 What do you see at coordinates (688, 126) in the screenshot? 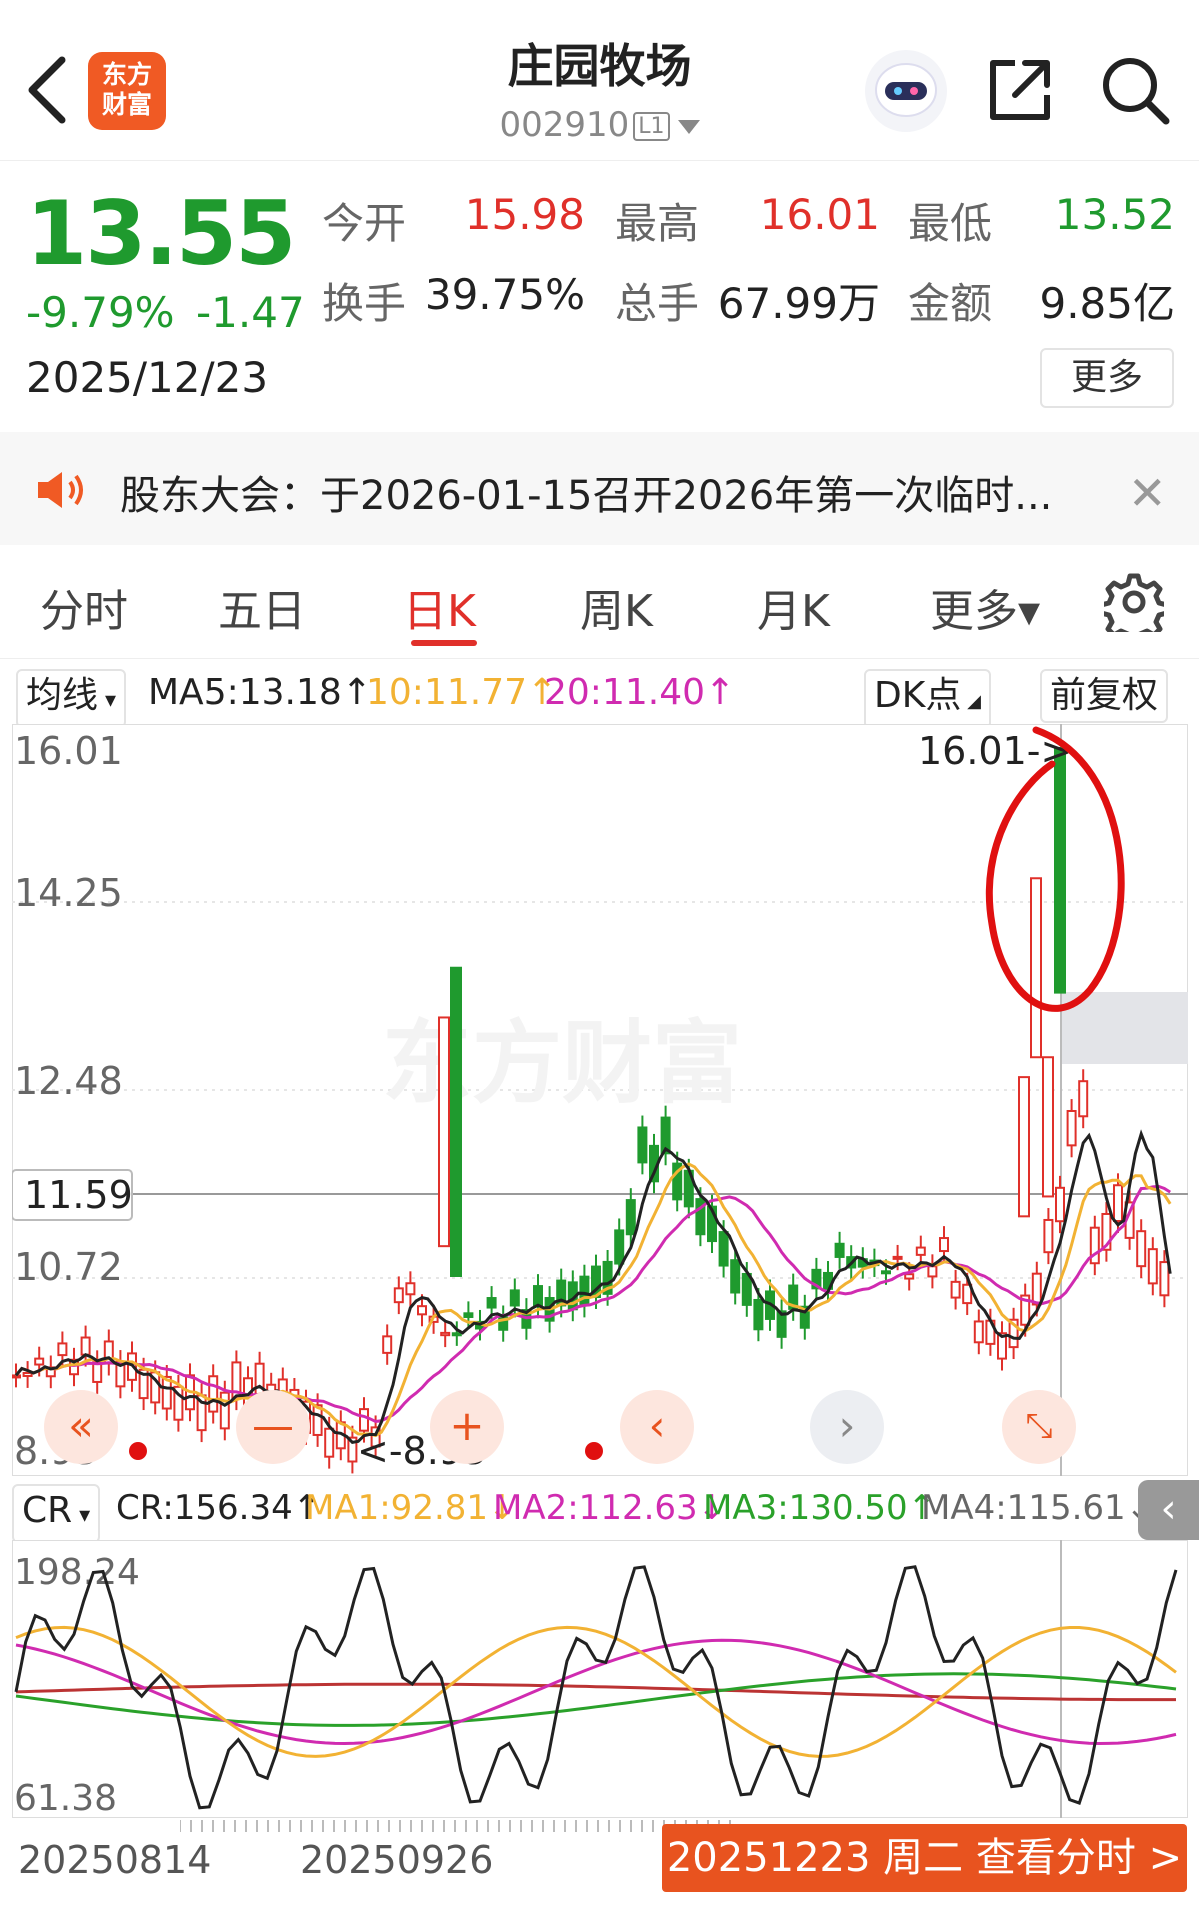
I see `chevron-down-icon` at bounding box center [688, 126].